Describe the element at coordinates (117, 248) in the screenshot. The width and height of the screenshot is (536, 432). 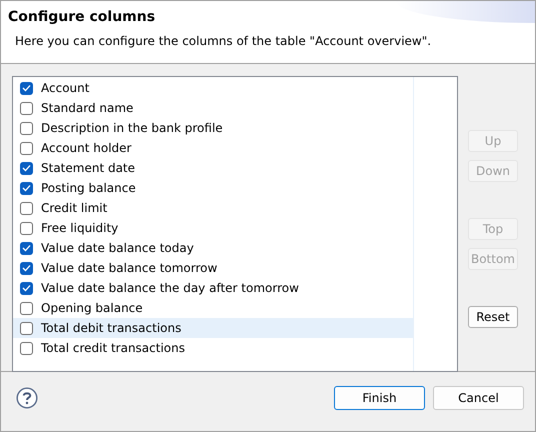
I see `column-label: Value date balance today` at that location.